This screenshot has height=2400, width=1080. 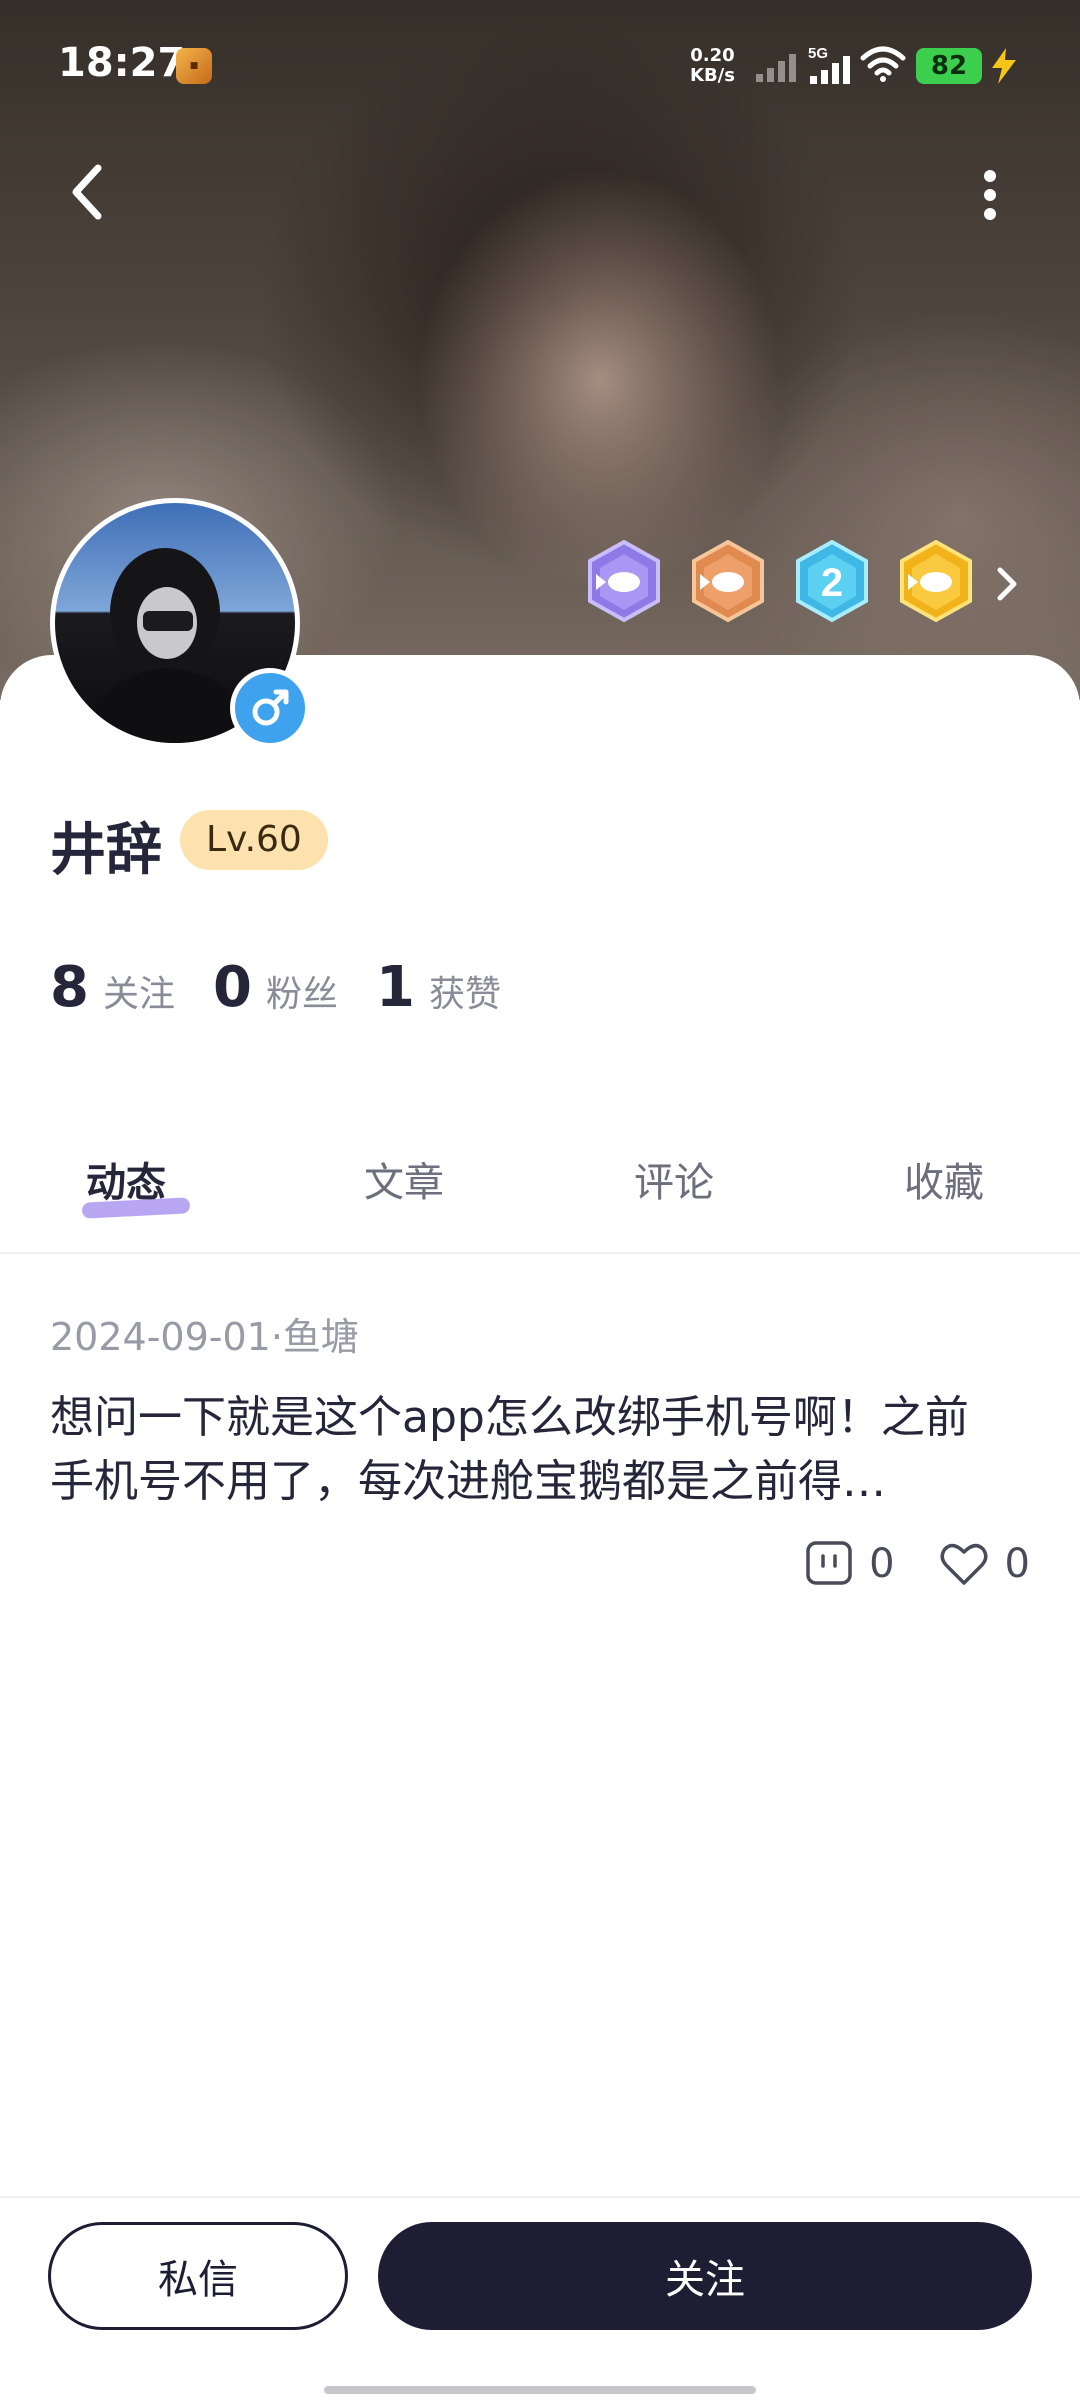 What do you see at coordinates (705, 2276) in the screenshot?
I see `follow-button: 关注` at bounding box center [705, 2276].